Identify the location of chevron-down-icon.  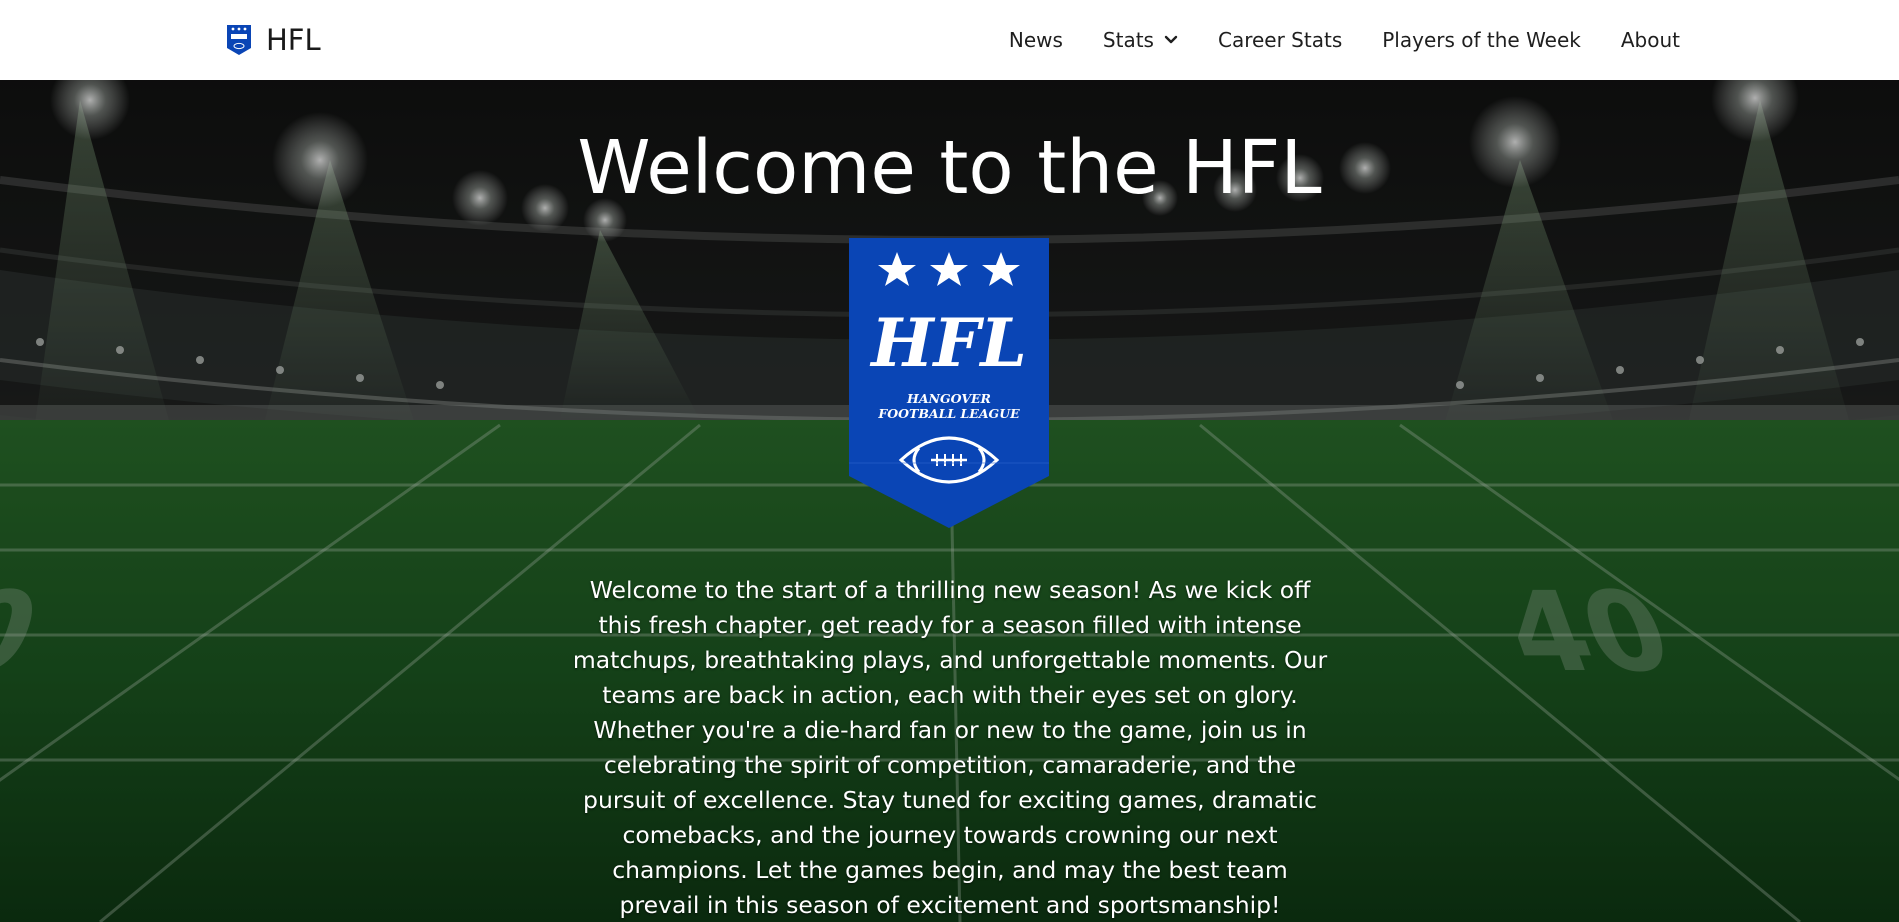
(1171, 39).